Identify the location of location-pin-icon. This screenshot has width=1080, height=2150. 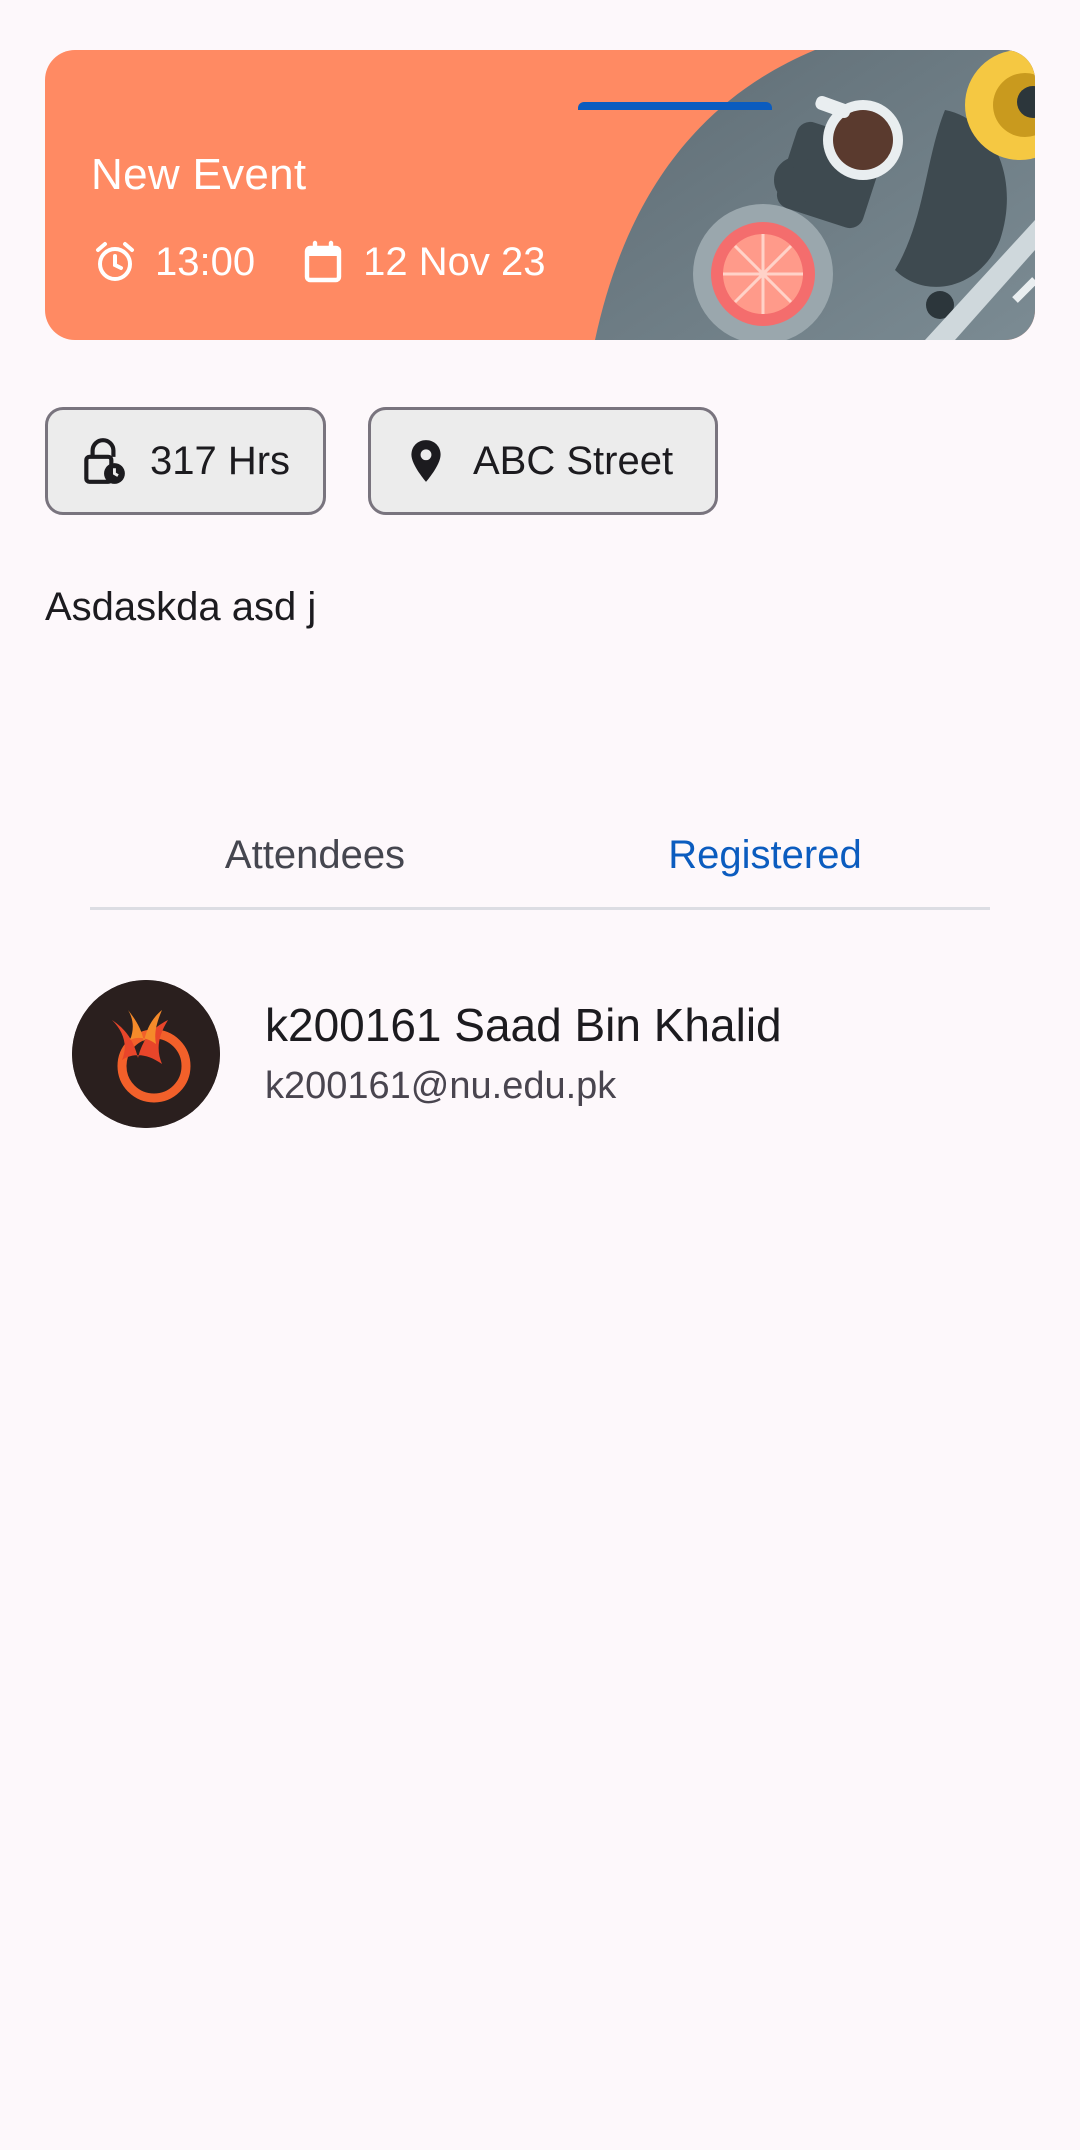
(426, 461).